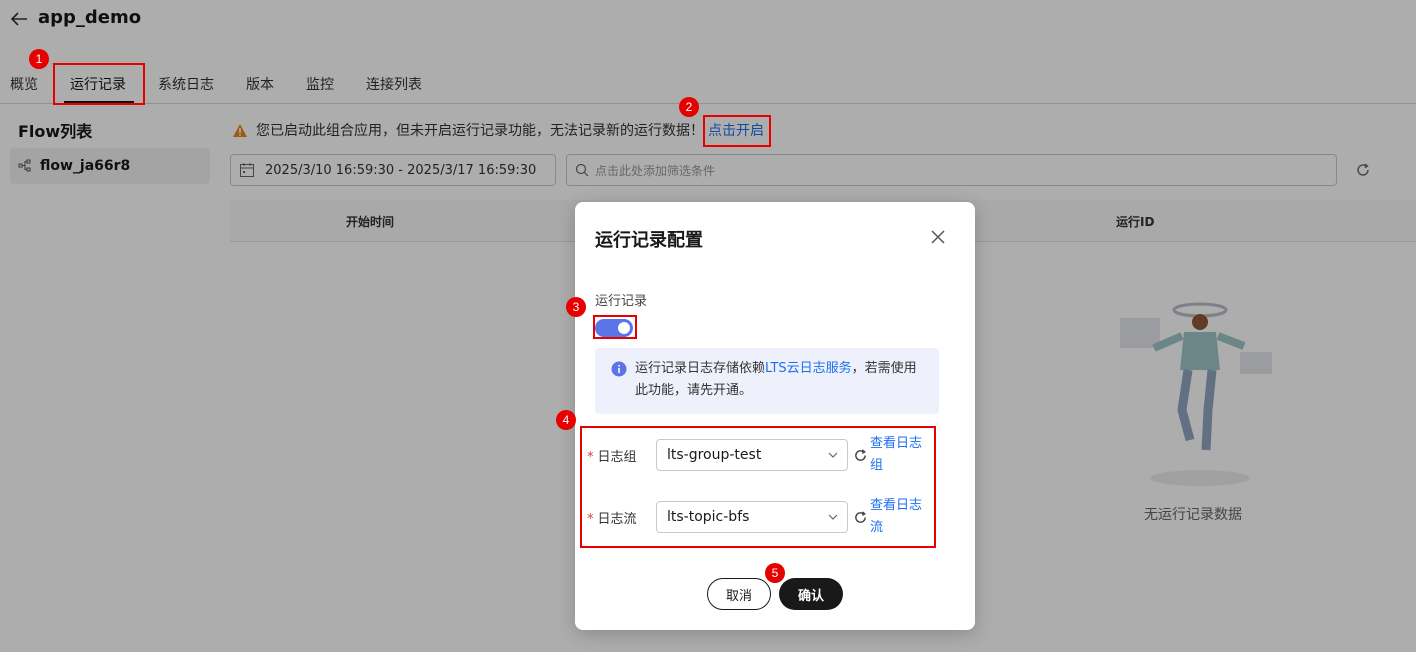  What do you see at coordinates (808, 368) in the screenshot?
I see `lts-service-link: LTS云日志服务` at bounding box center [808, 368].